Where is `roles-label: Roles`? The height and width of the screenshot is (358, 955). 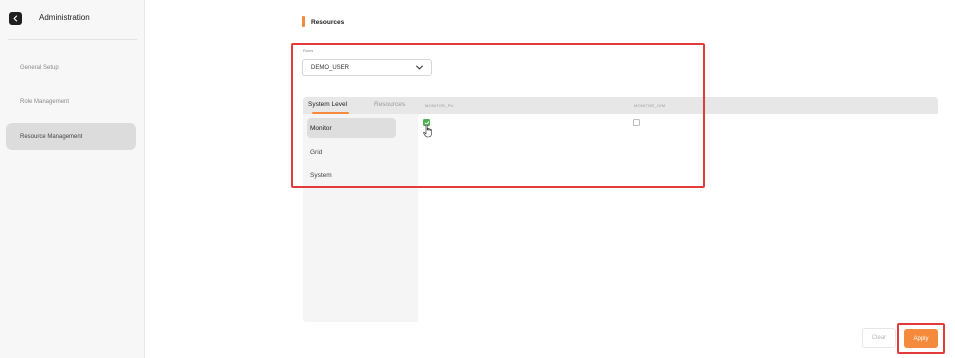
roles-label: Roles is located at coordinates (308, 50).